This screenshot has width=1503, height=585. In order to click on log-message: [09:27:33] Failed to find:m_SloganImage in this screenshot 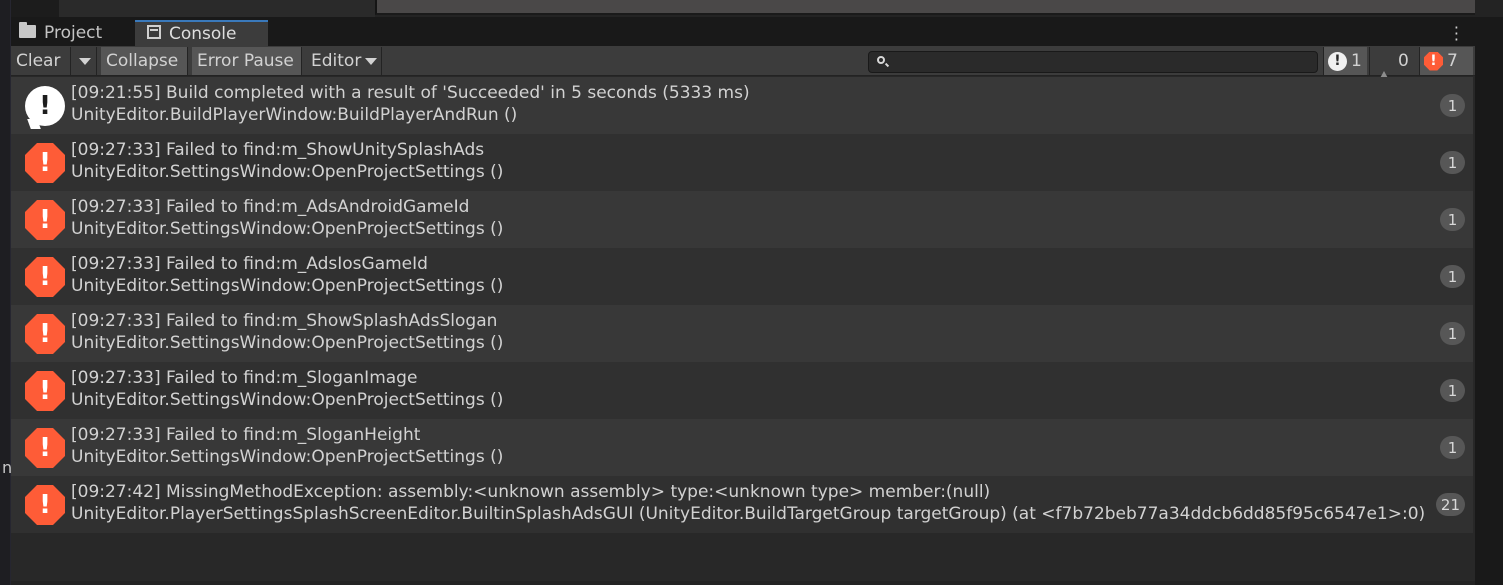, I will do `click(244, 378)`.